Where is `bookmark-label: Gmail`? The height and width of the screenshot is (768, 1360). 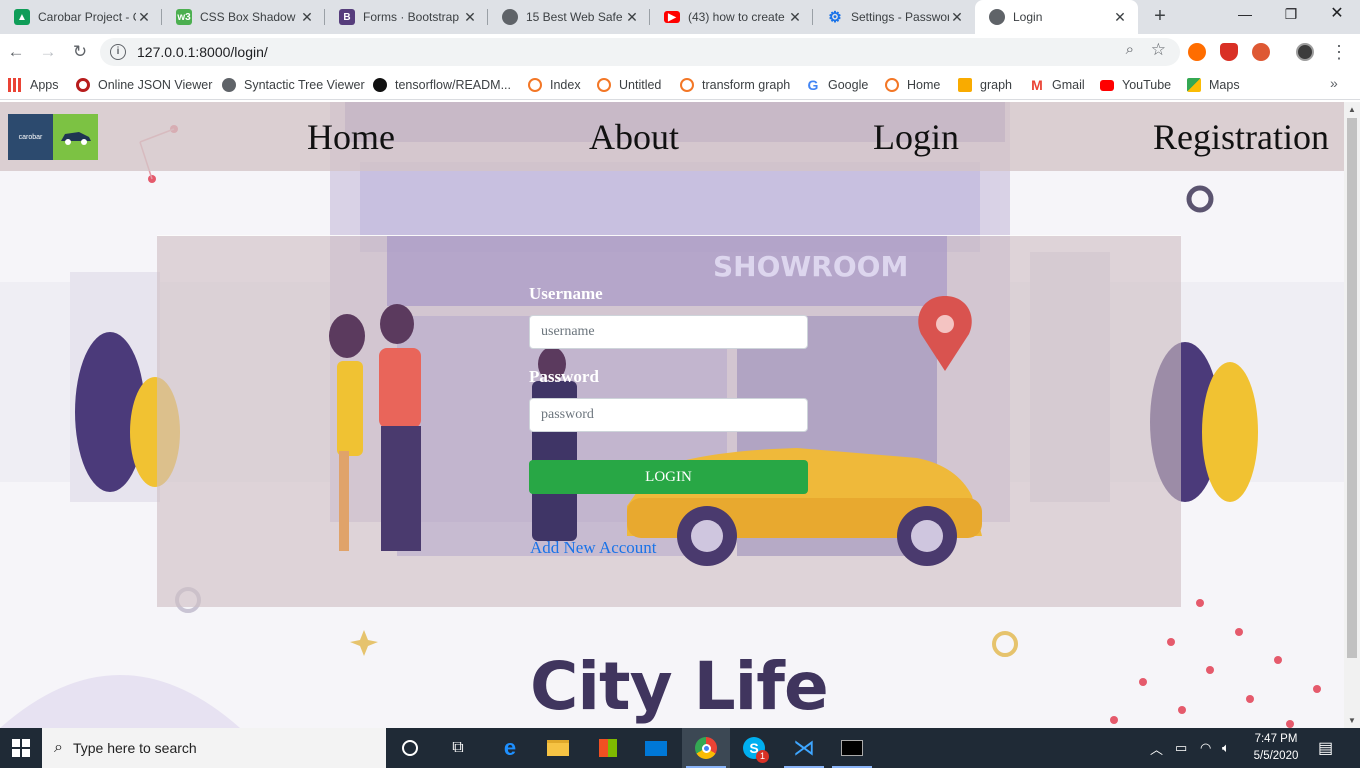
bookmark-label: Gmail is located at coordinates (1068, 85).